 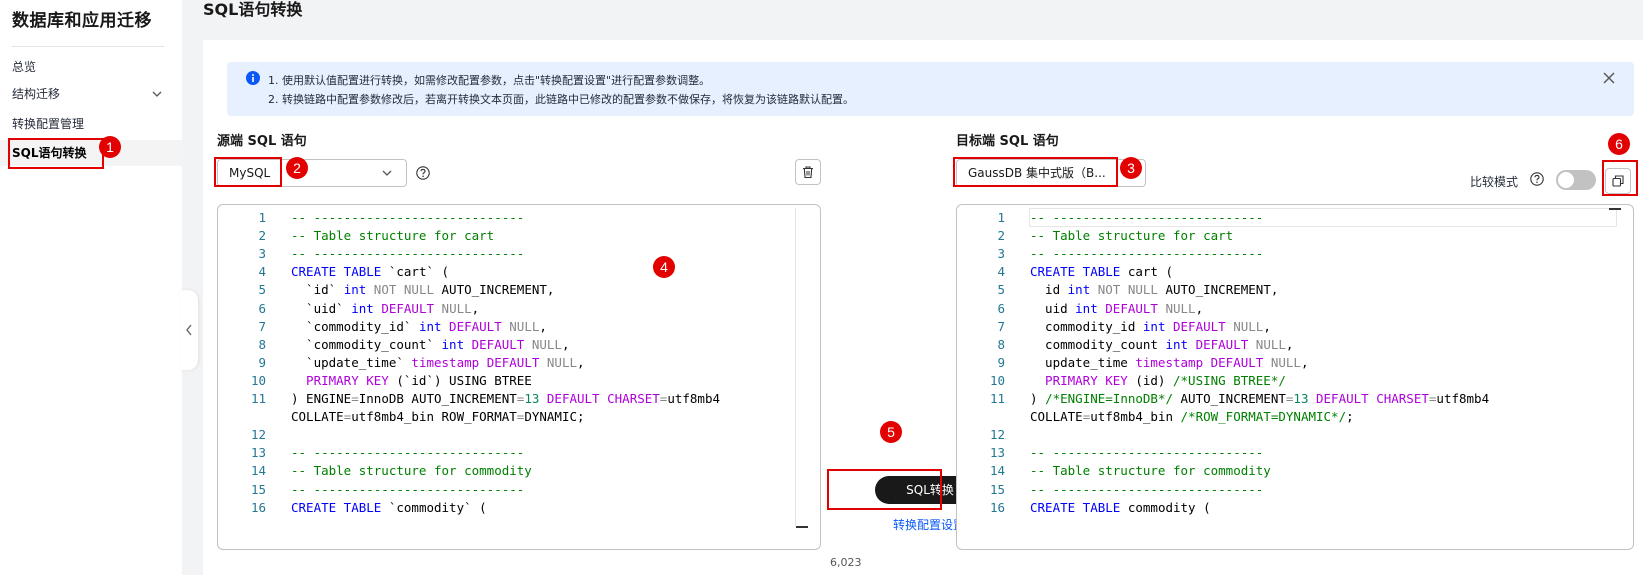 I want to click on sidebar: 数据库和应用迁移 总览 结构迁移 转换配置管理 SQL语句转换, so click(x=91, y=287).